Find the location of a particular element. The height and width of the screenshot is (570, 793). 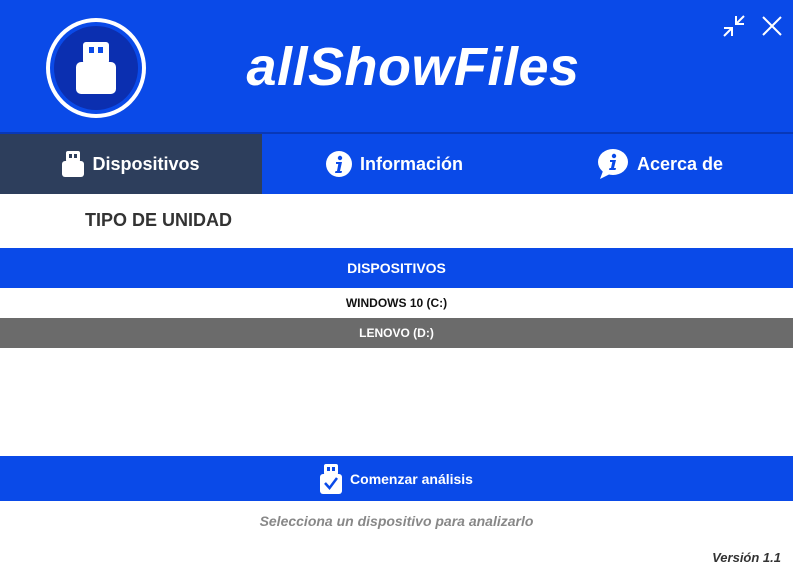

close-icon is located at coordinates (772, 26).